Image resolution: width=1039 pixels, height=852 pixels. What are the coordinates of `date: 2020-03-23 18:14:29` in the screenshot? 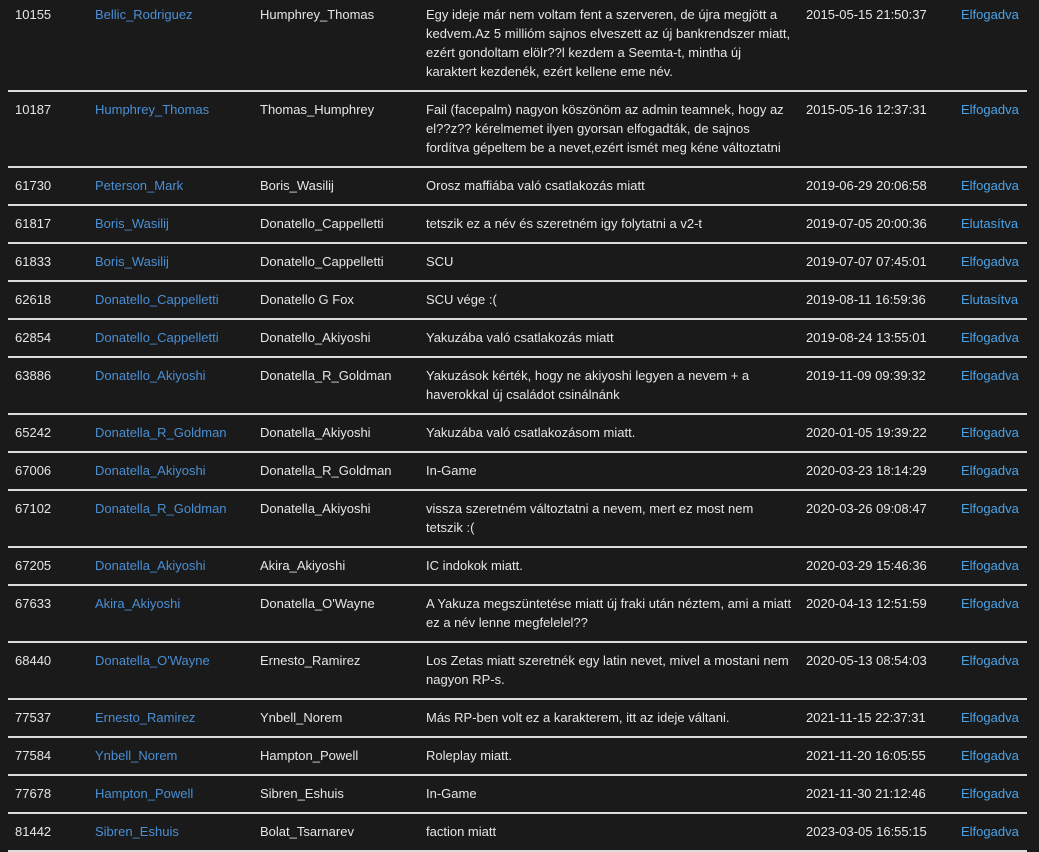 It's located at (876, 471).